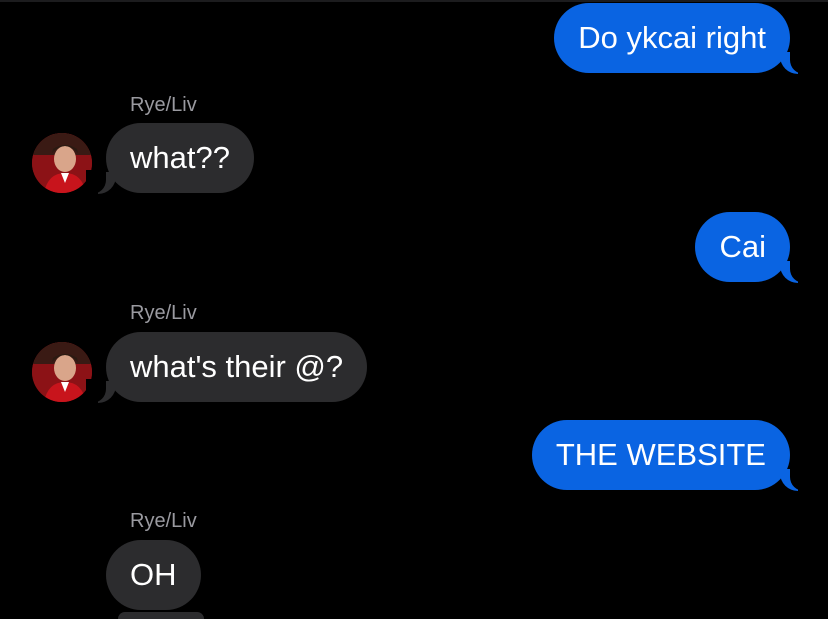  What do you see at coordinates (414, 1) in the screenshot?
I see `top-divider` at bounding box center [414, 1].